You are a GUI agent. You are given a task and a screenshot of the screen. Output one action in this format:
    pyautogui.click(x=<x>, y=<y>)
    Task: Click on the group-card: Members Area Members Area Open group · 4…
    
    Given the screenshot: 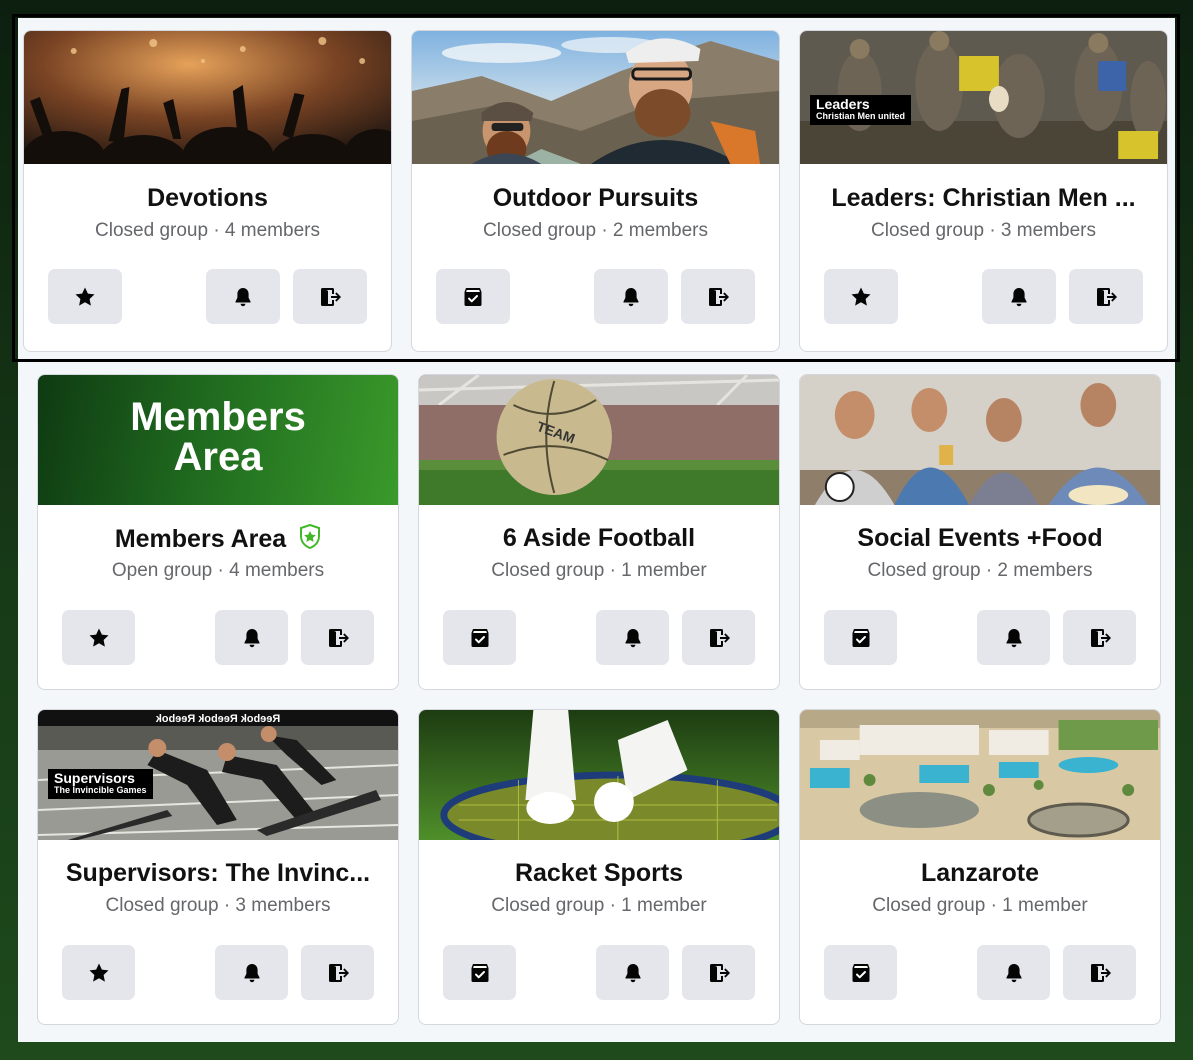 What is the action you would take?
    pyautogui.click(x=218, y=532)
    